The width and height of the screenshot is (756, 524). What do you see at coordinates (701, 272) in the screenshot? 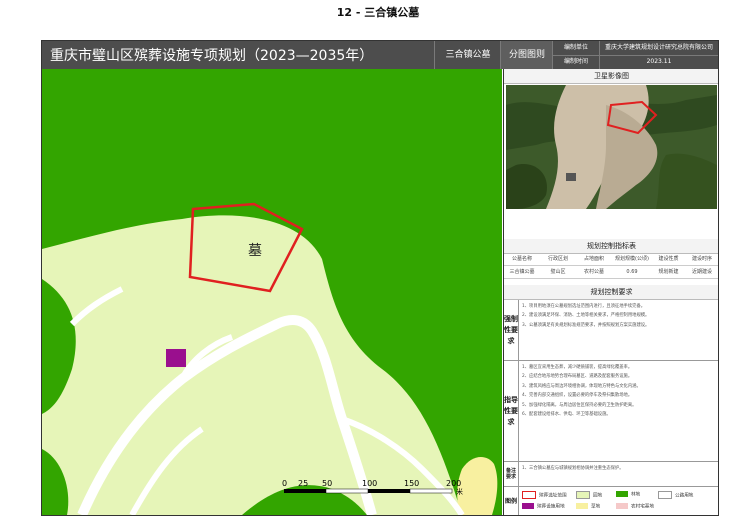
I see `index-cell: 近期建设` at bounding box center [701, 272].